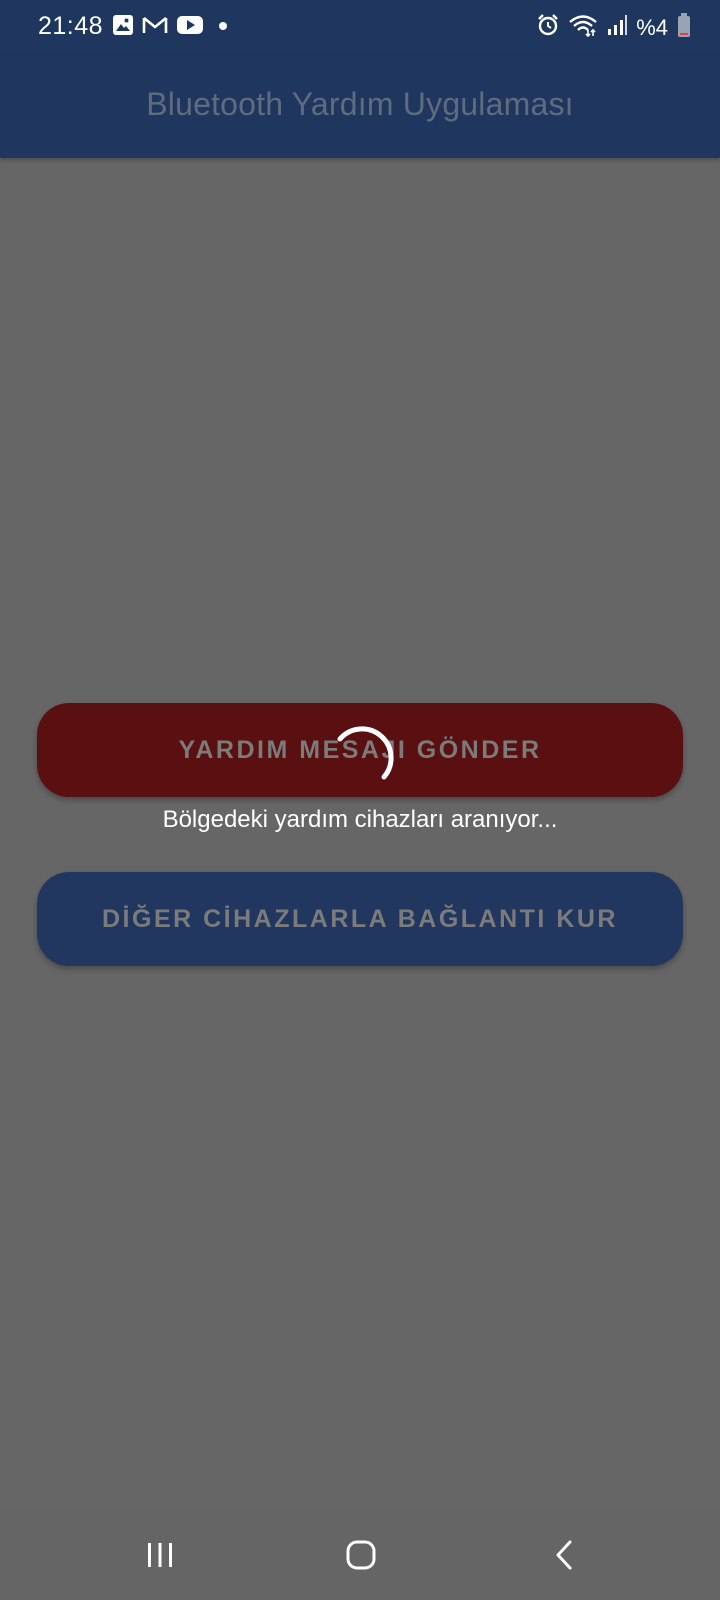  I want to click on status-bar: 21:48 %4, so click(360, 28).